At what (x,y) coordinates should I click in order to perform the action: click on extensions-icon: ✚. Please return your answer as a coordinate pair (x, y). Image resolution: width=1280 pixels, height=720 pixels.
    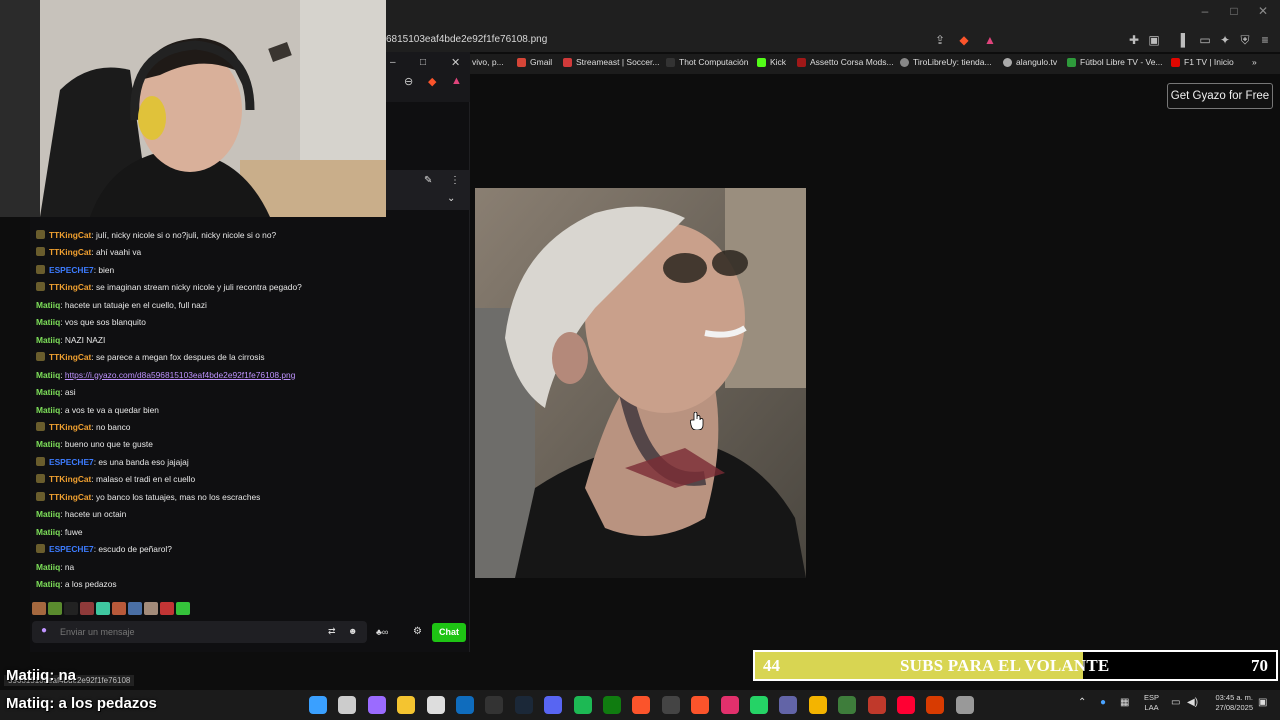
    Looking at the image, I should click on (1134, 40).